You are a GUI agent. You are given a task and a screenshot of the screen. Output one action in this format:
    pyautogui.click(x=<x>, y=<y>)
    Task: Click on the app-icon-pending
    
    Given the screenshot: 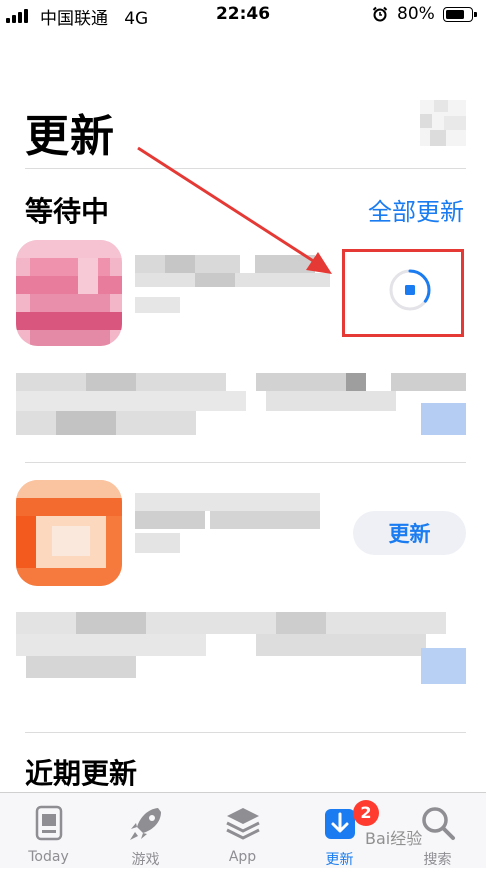 What is the action you would take?
    pyautogui.click(x=69, y=293)
    